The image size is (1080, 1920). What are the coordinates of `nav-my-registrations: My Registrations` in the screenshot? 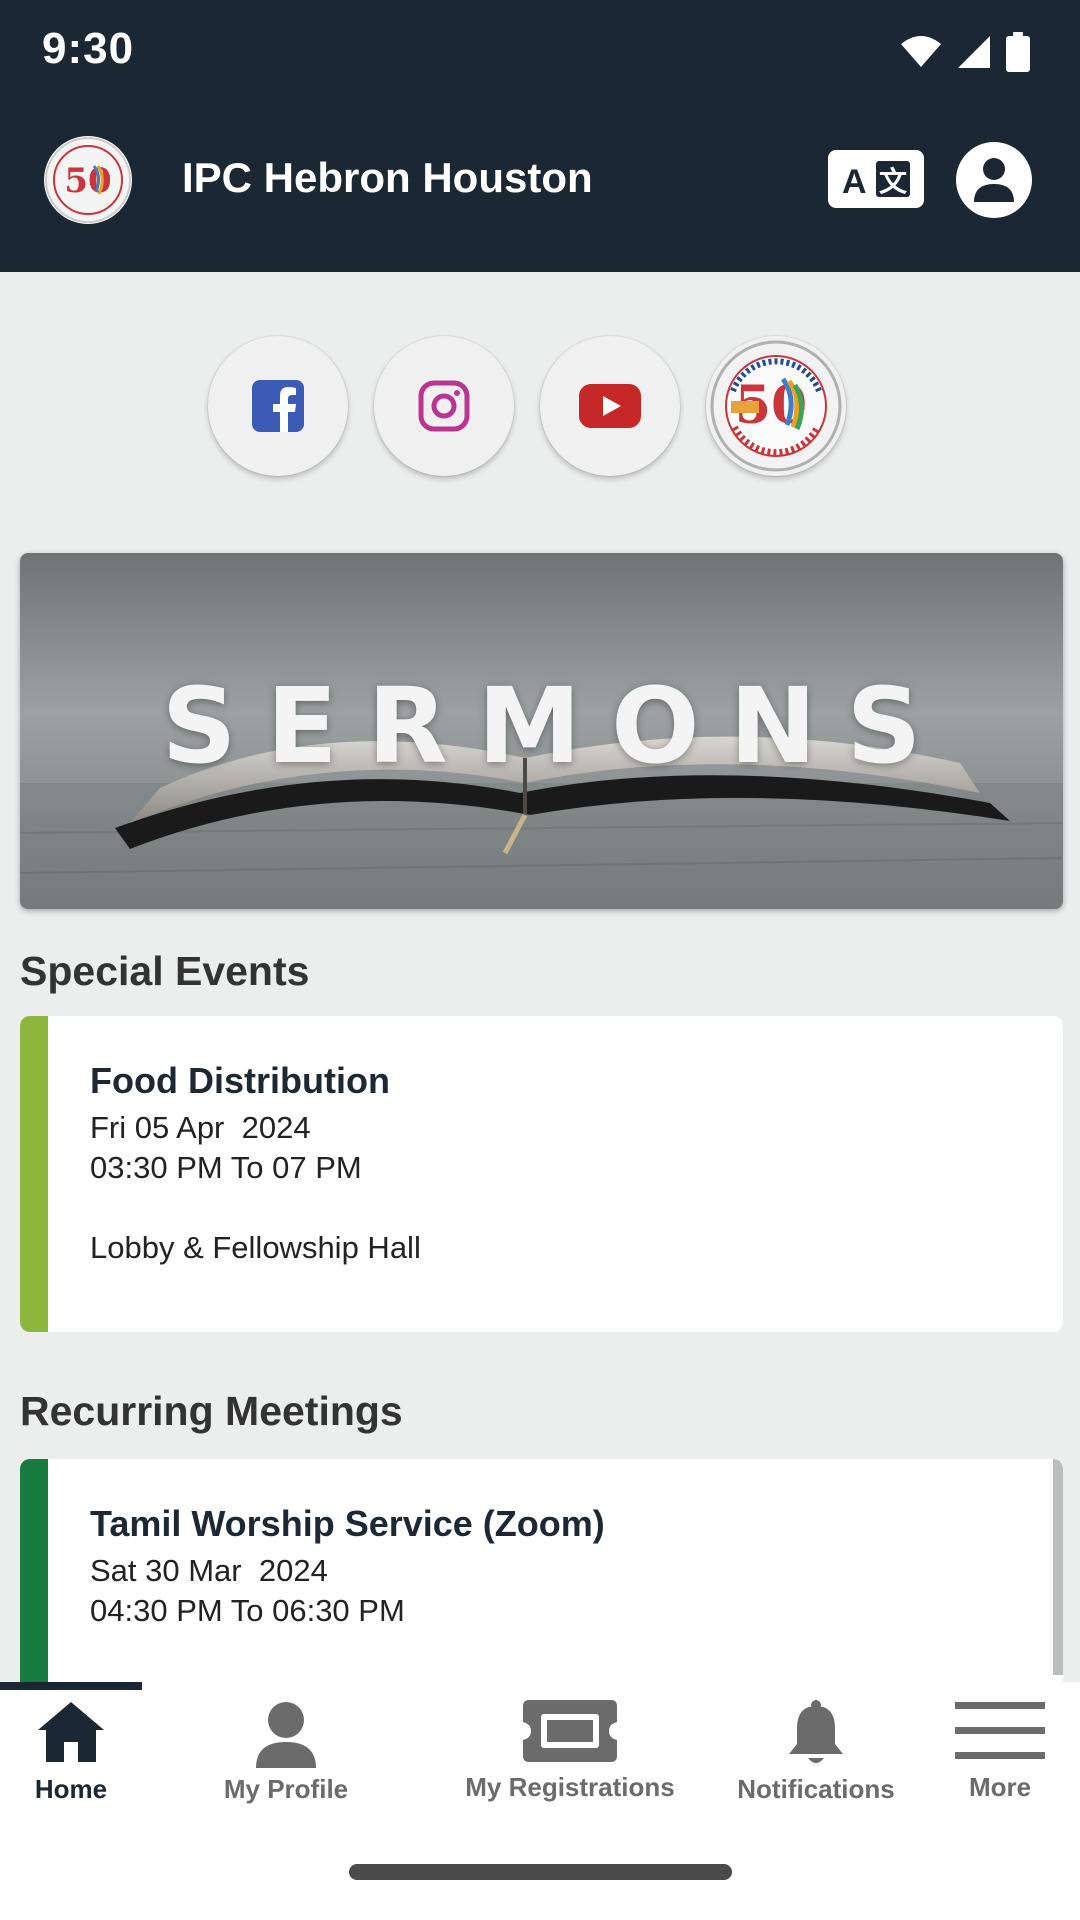 It's located at (570, 1751).